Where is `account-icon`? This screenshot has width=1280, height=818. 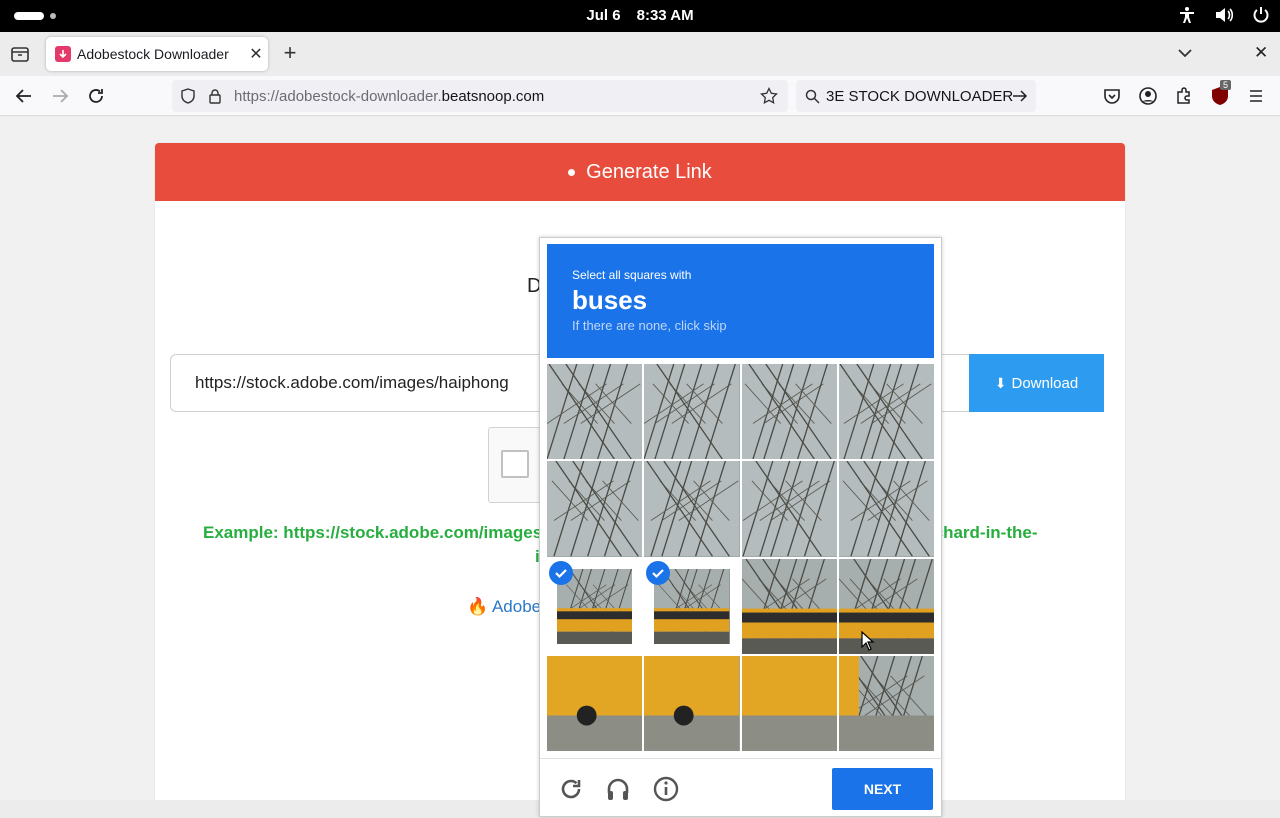 account-icon is located at coordinates (1148, 96).